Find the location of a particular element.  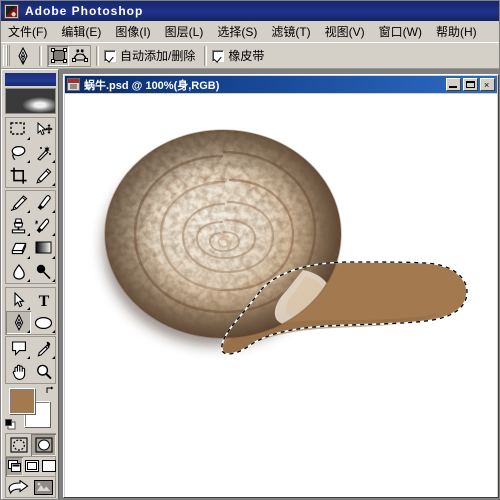

menu-image: 图像(I) is located at coordinates (132, 31).